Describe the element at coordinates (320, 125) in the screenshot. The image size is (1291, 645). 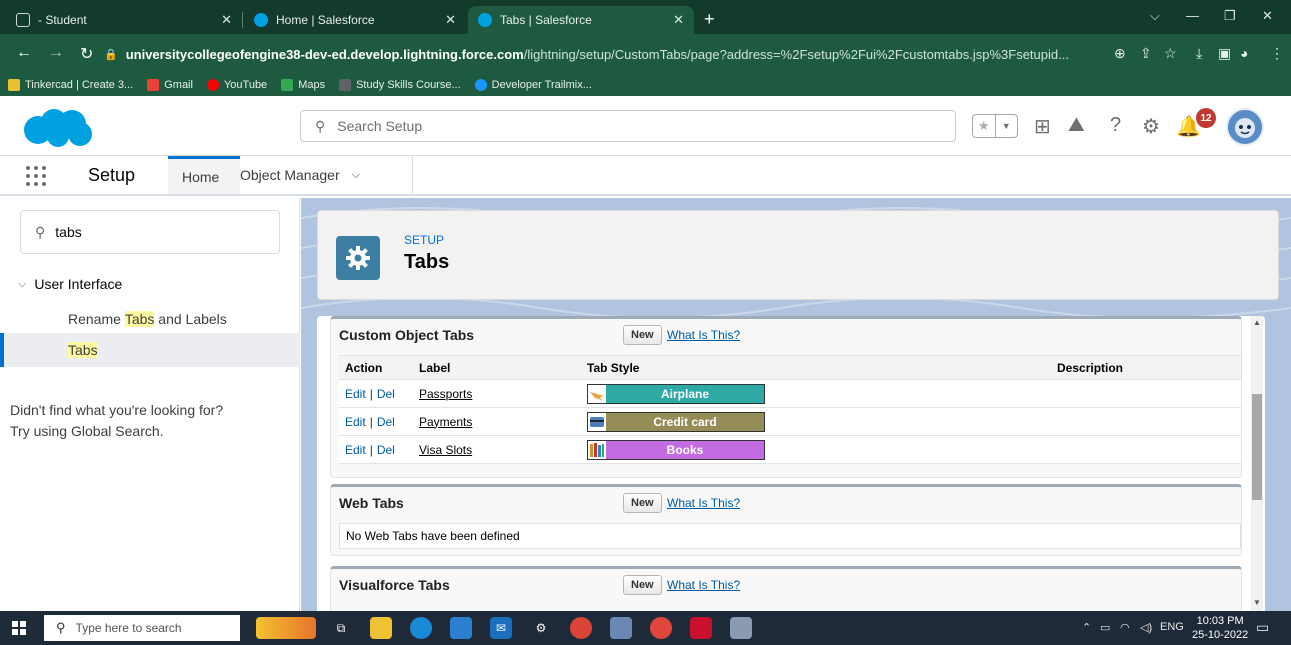
I see `search-icon: ⚲` at that location.